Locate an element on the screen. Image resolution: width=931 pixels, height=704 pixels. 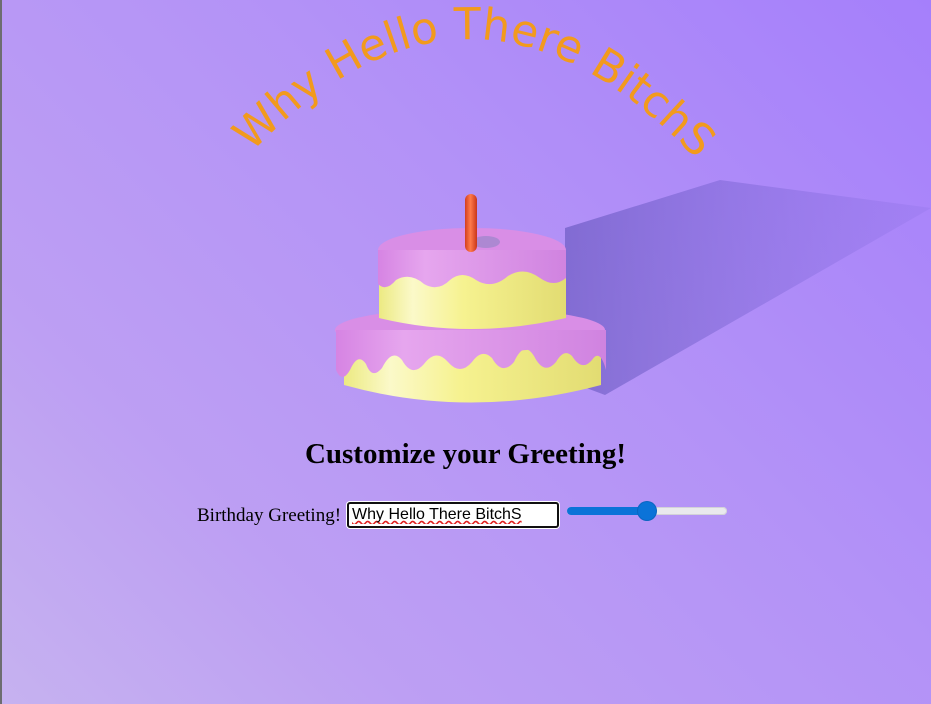
greeting-arc-text: Why Hello There BitchS is located at coordinates (474, 83).